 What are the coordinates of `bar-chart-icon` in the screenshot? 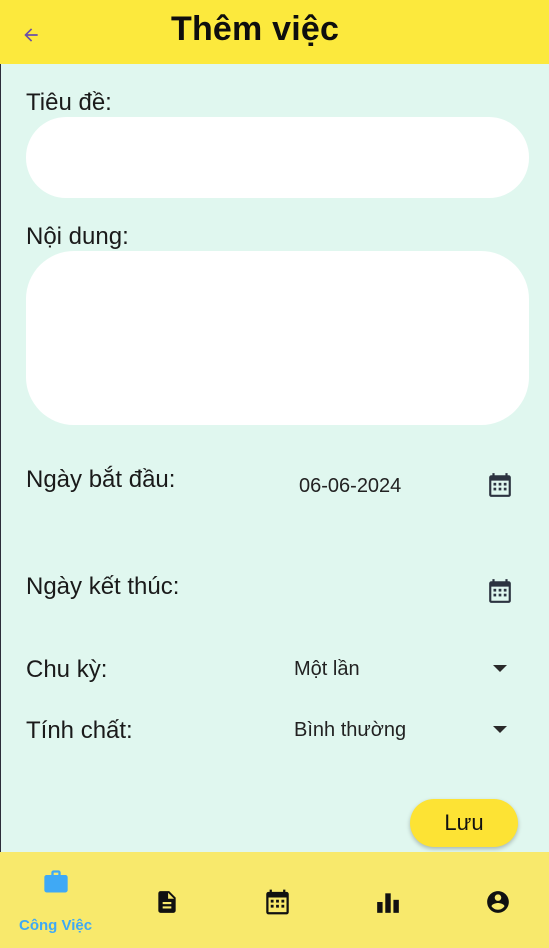 It's located at (388, 903).